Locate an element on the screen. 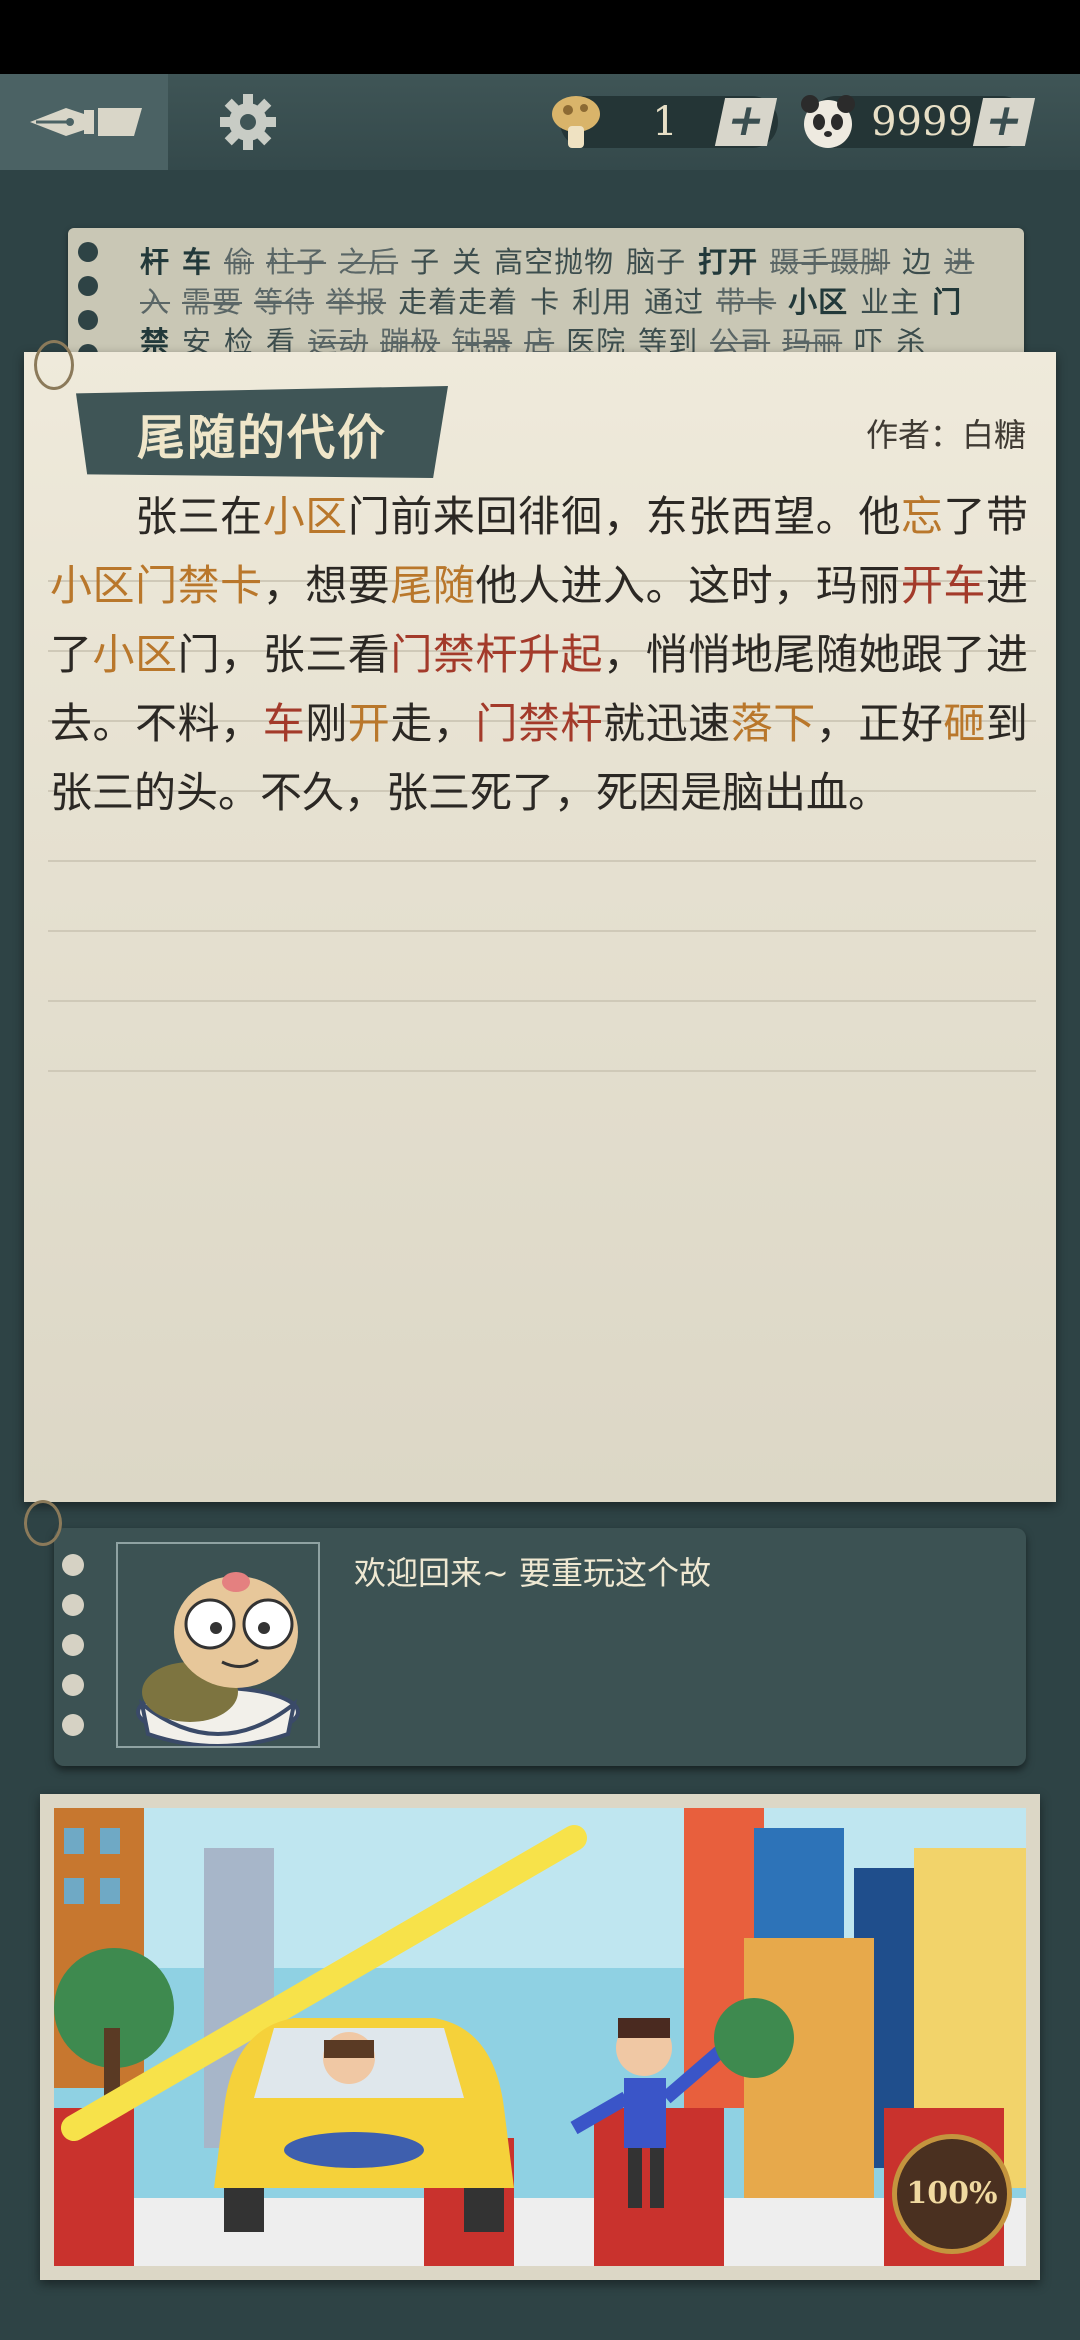  story-keyword: 开车 is located at coordinates (943, 585).